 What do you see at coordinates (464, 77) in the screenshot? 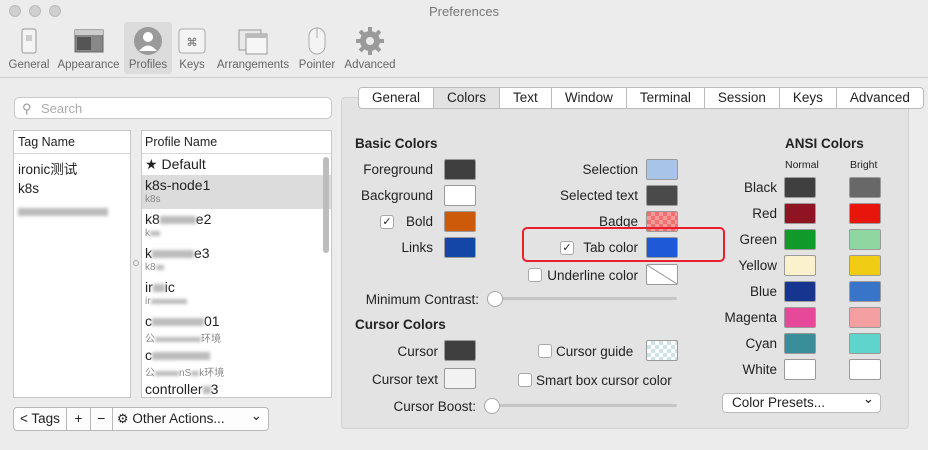
I see `toolbar-divider` at bounding box center [464, 77].